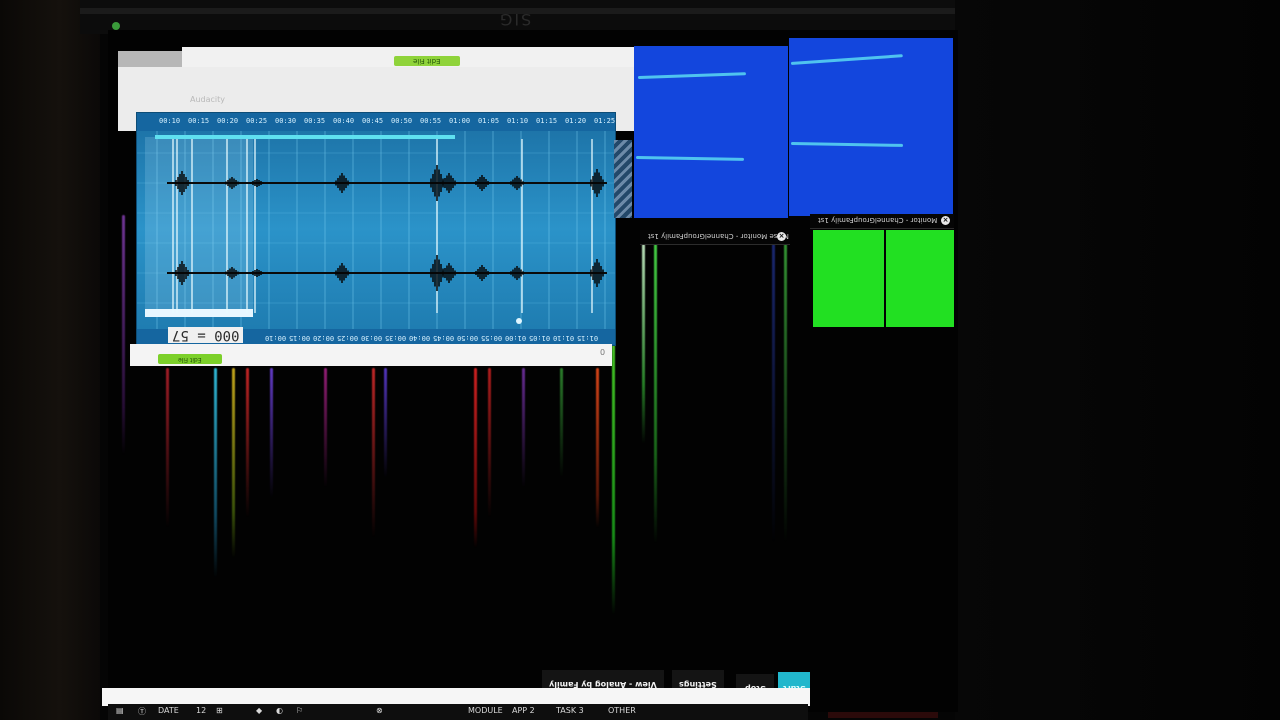  I want to click on timeline-tick-label: 00:35, so click(315, 121).